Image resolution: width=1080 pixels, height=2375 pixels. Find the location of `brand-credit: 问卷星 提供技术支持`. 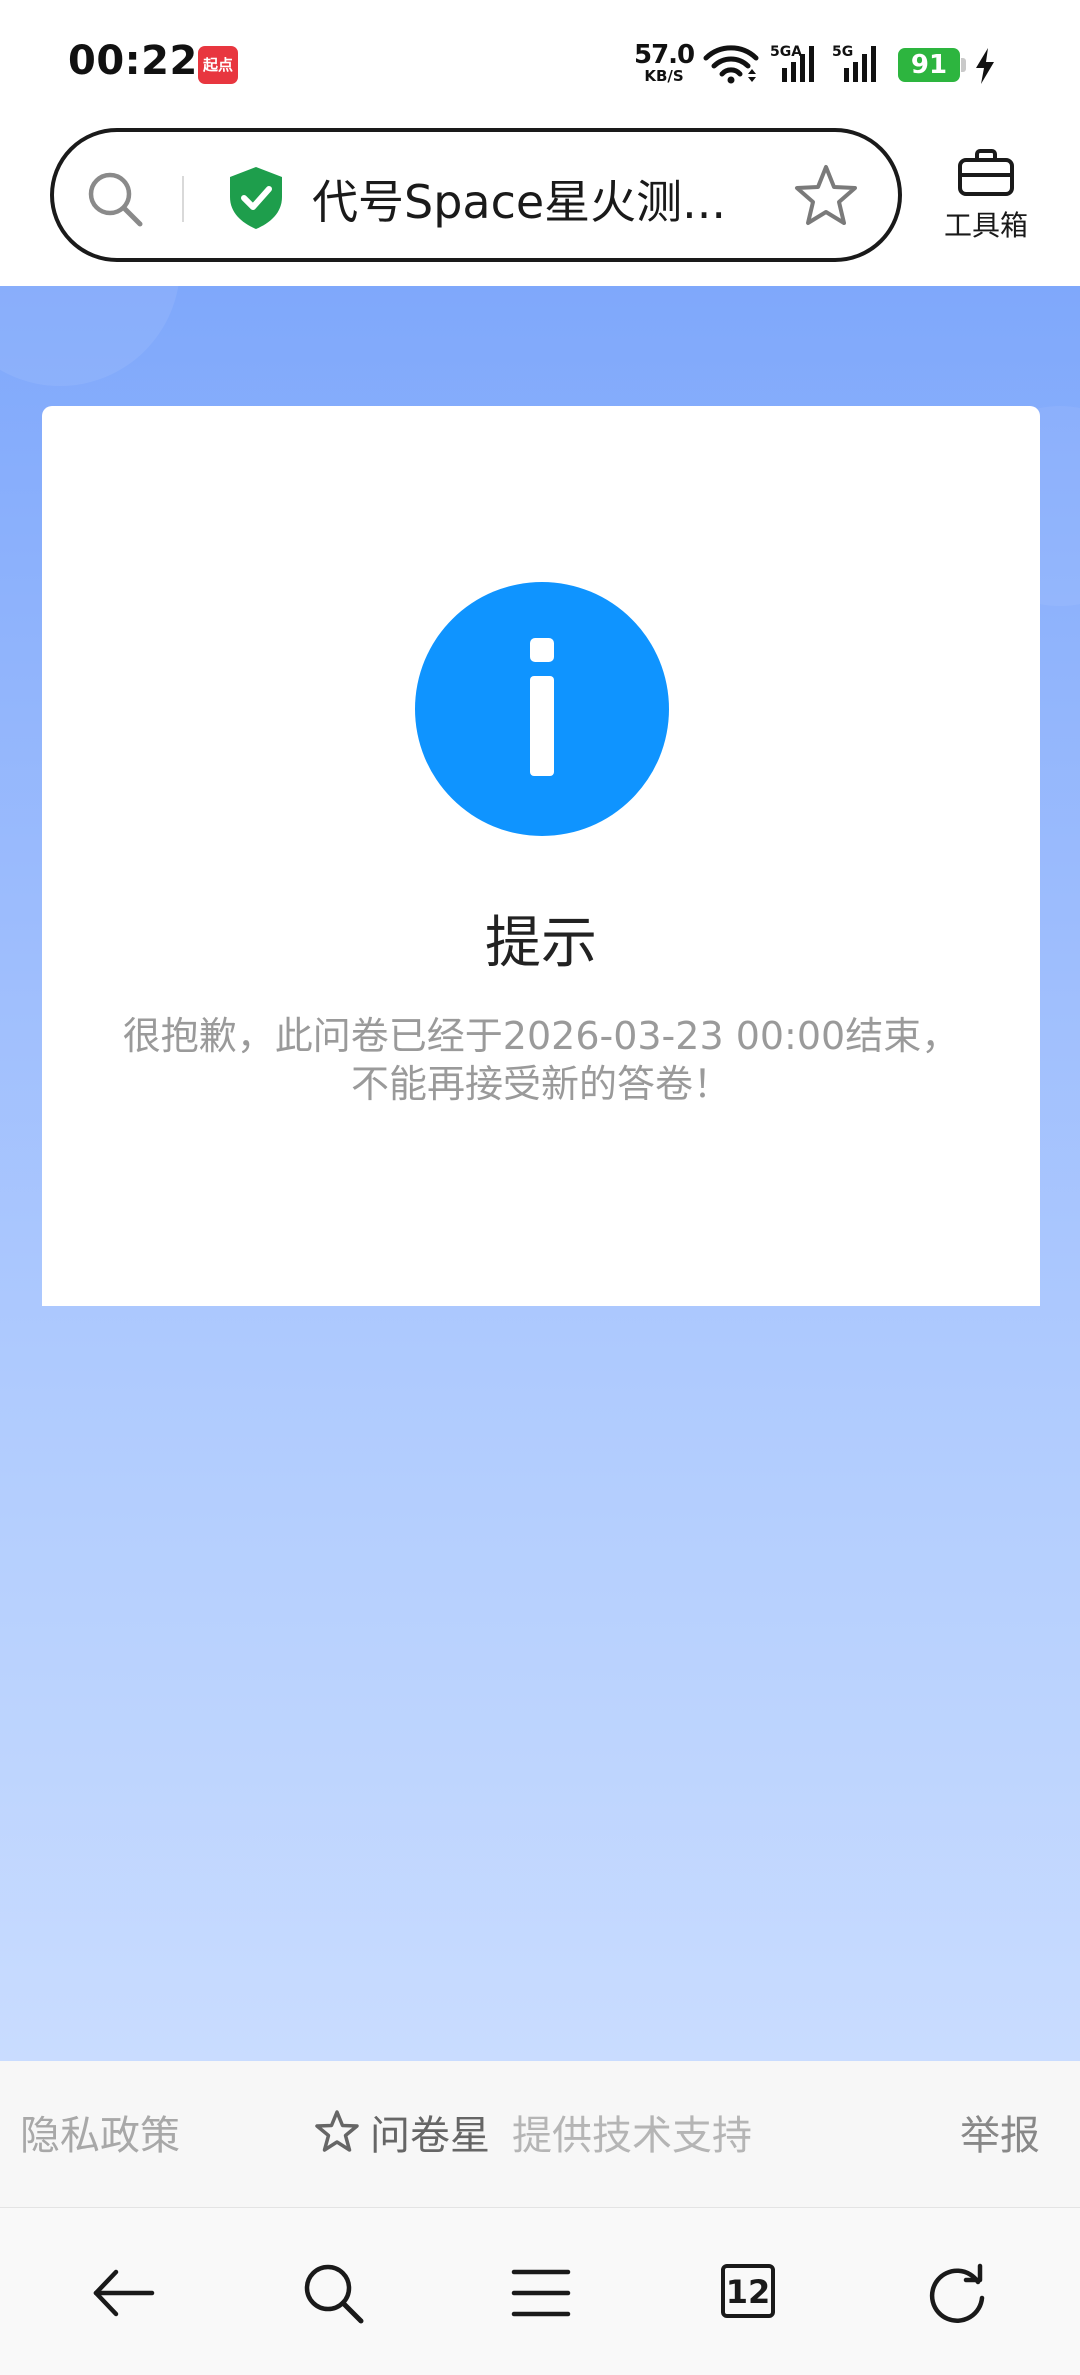

brand-credit: 问卷星 提供技术支持 is located at coordinates (533, 2132).